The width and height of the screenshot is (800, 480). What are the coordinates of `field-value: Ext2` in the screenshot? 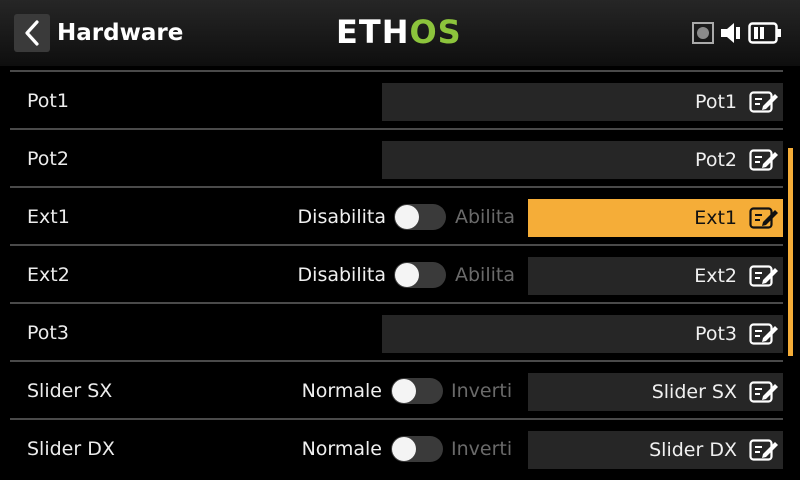 It's located at (715, 276).